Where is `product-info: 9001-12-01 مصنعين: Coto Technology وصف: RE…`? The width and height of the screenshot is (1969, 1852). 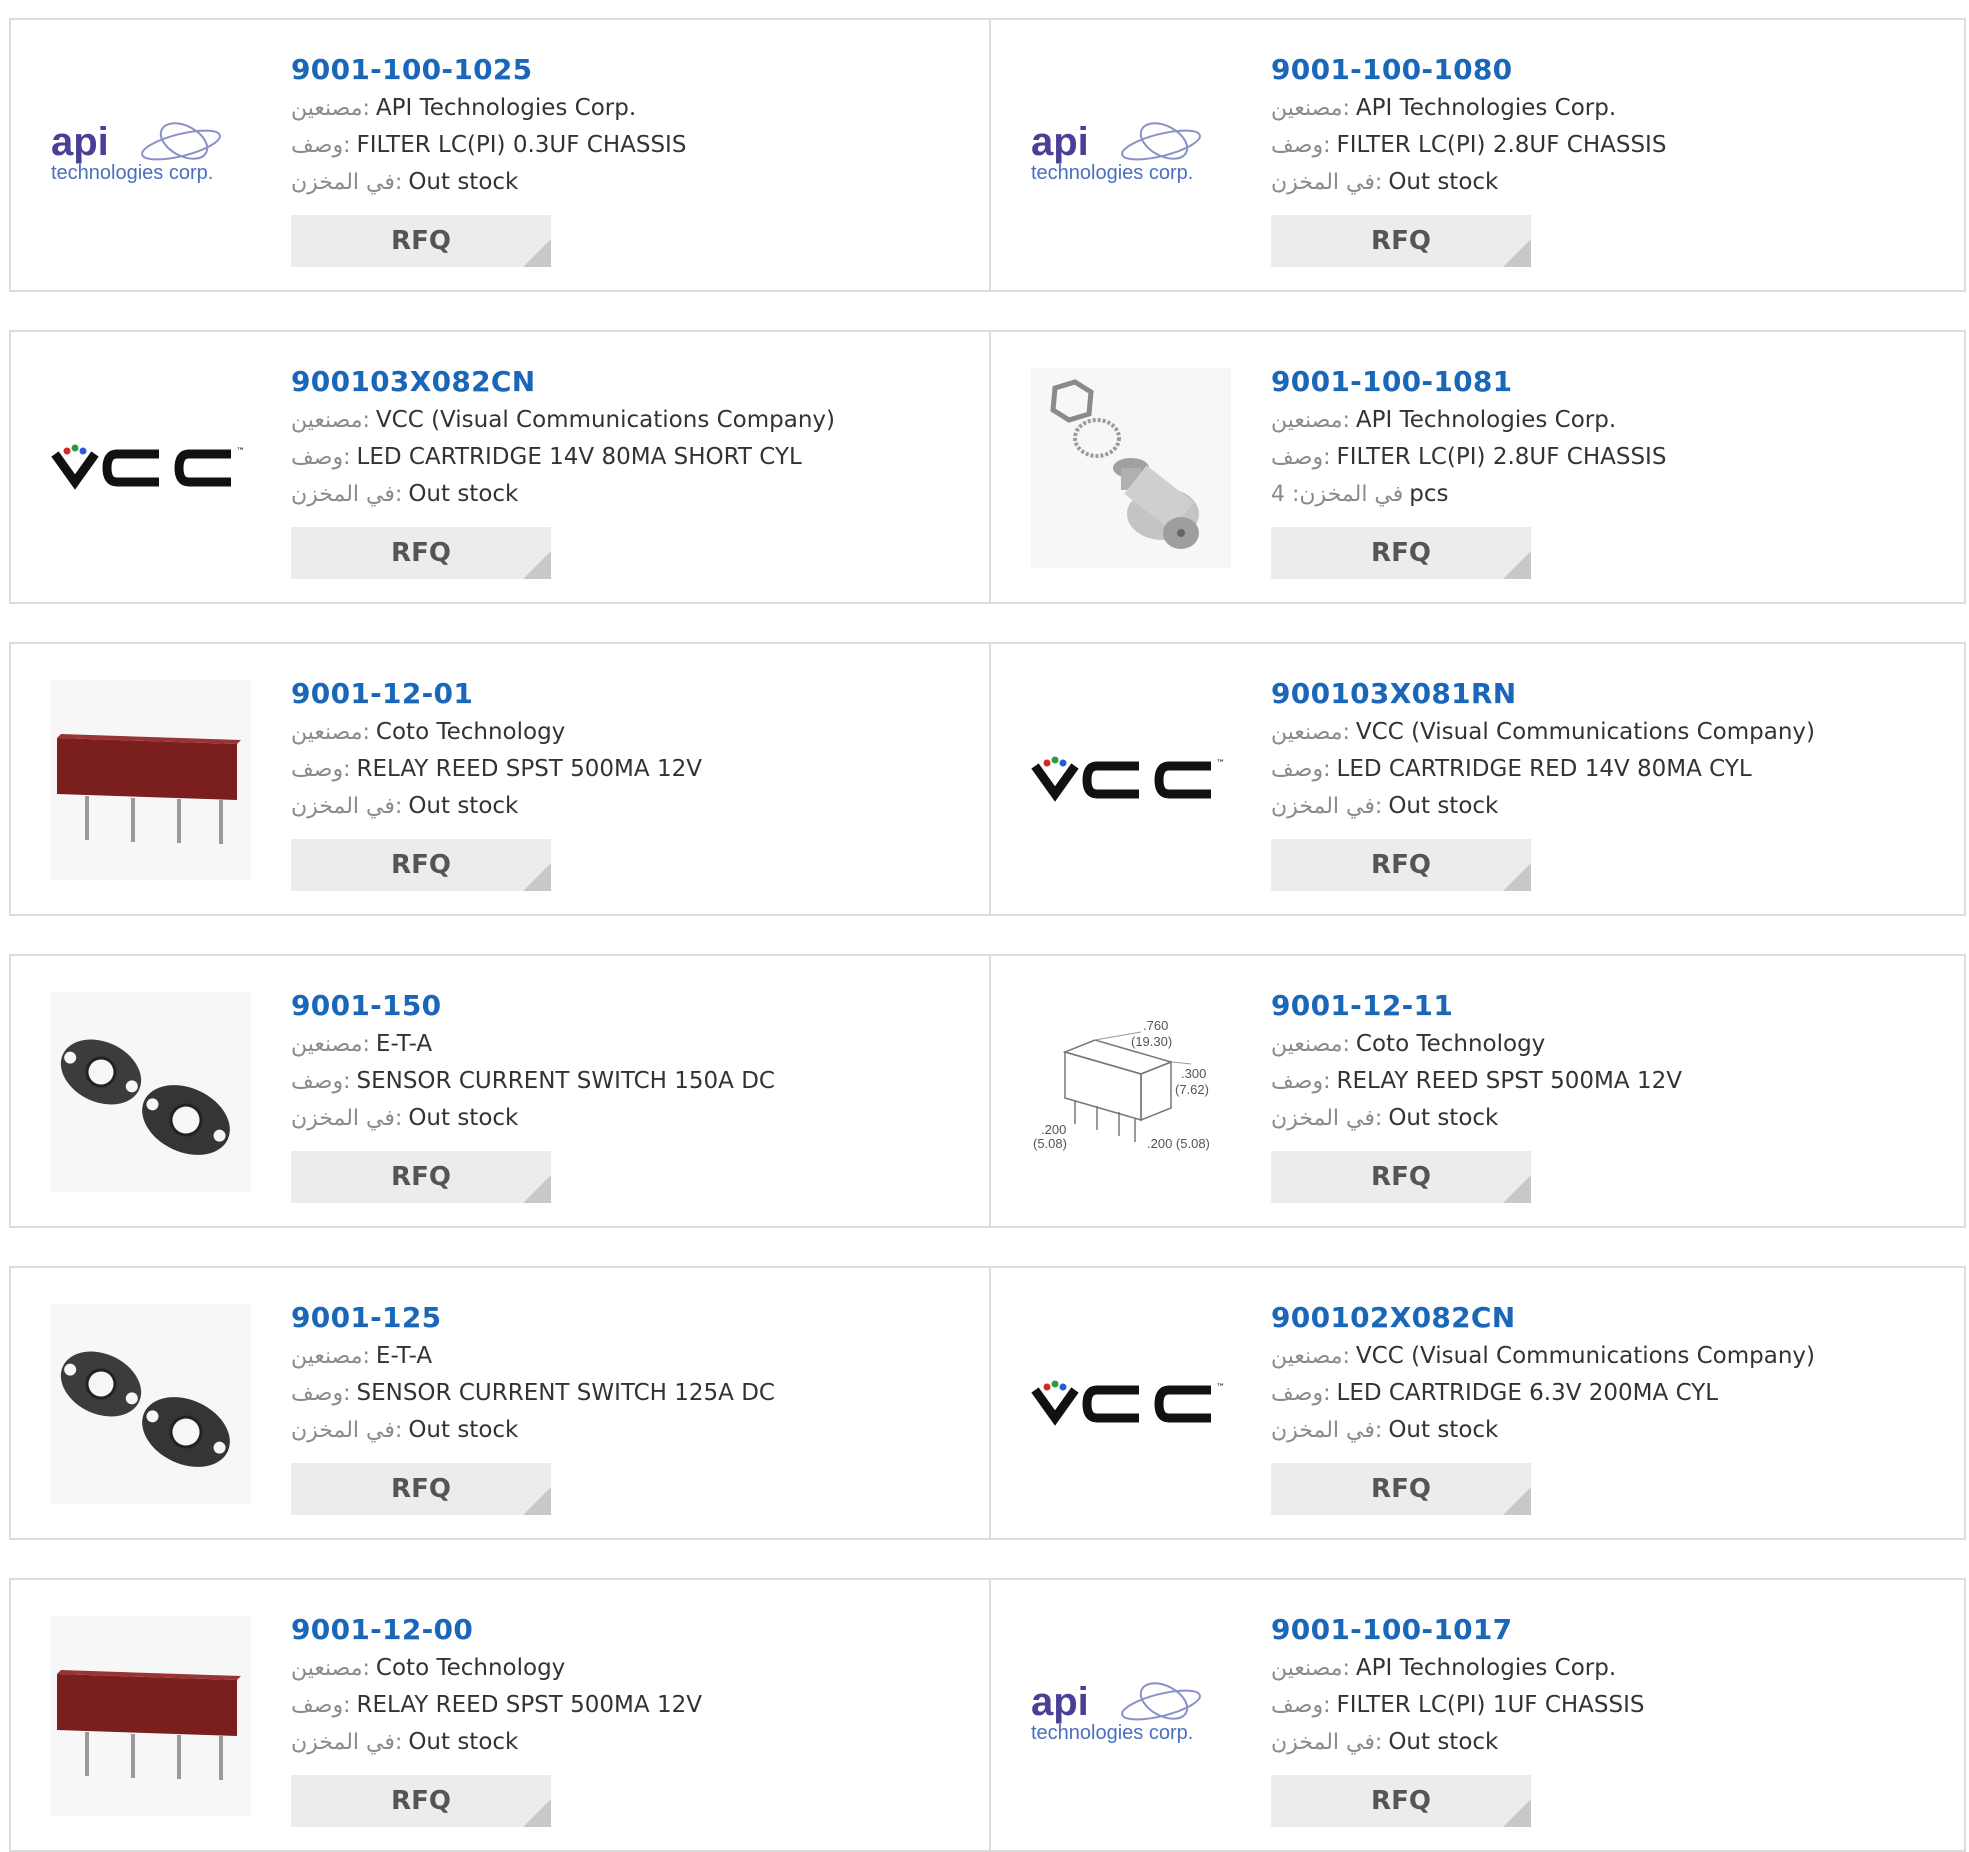
product-info: 9001-12-01 مصنعين: Coto Technology وصف: RE… is located at coordinates (621, 782).